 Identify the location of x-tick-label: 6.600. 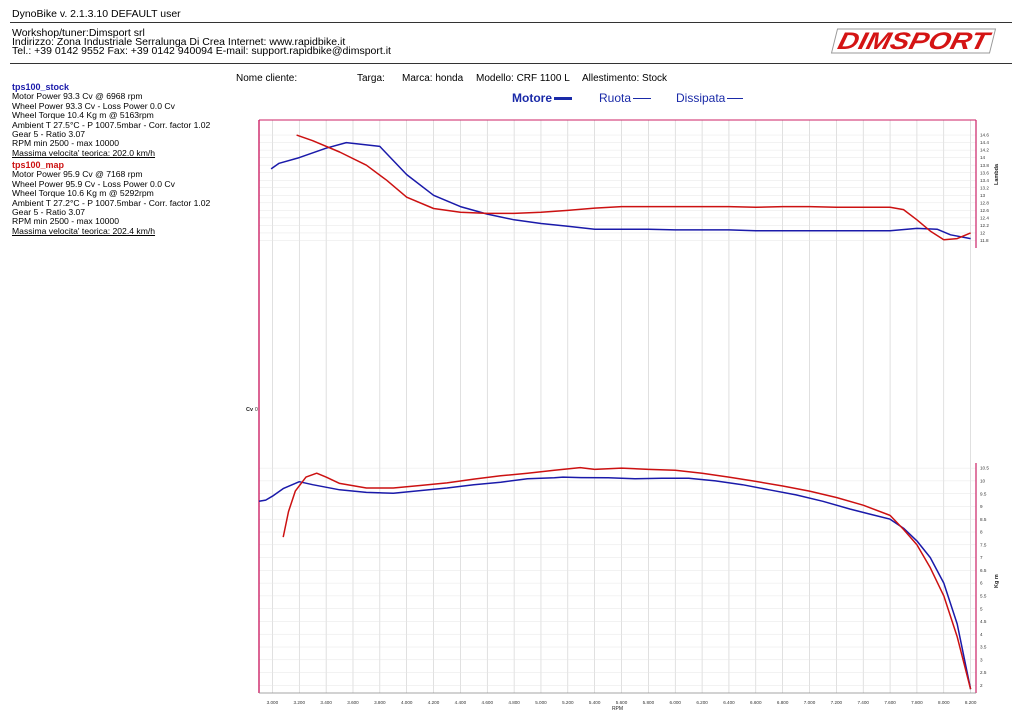
(756, 702).